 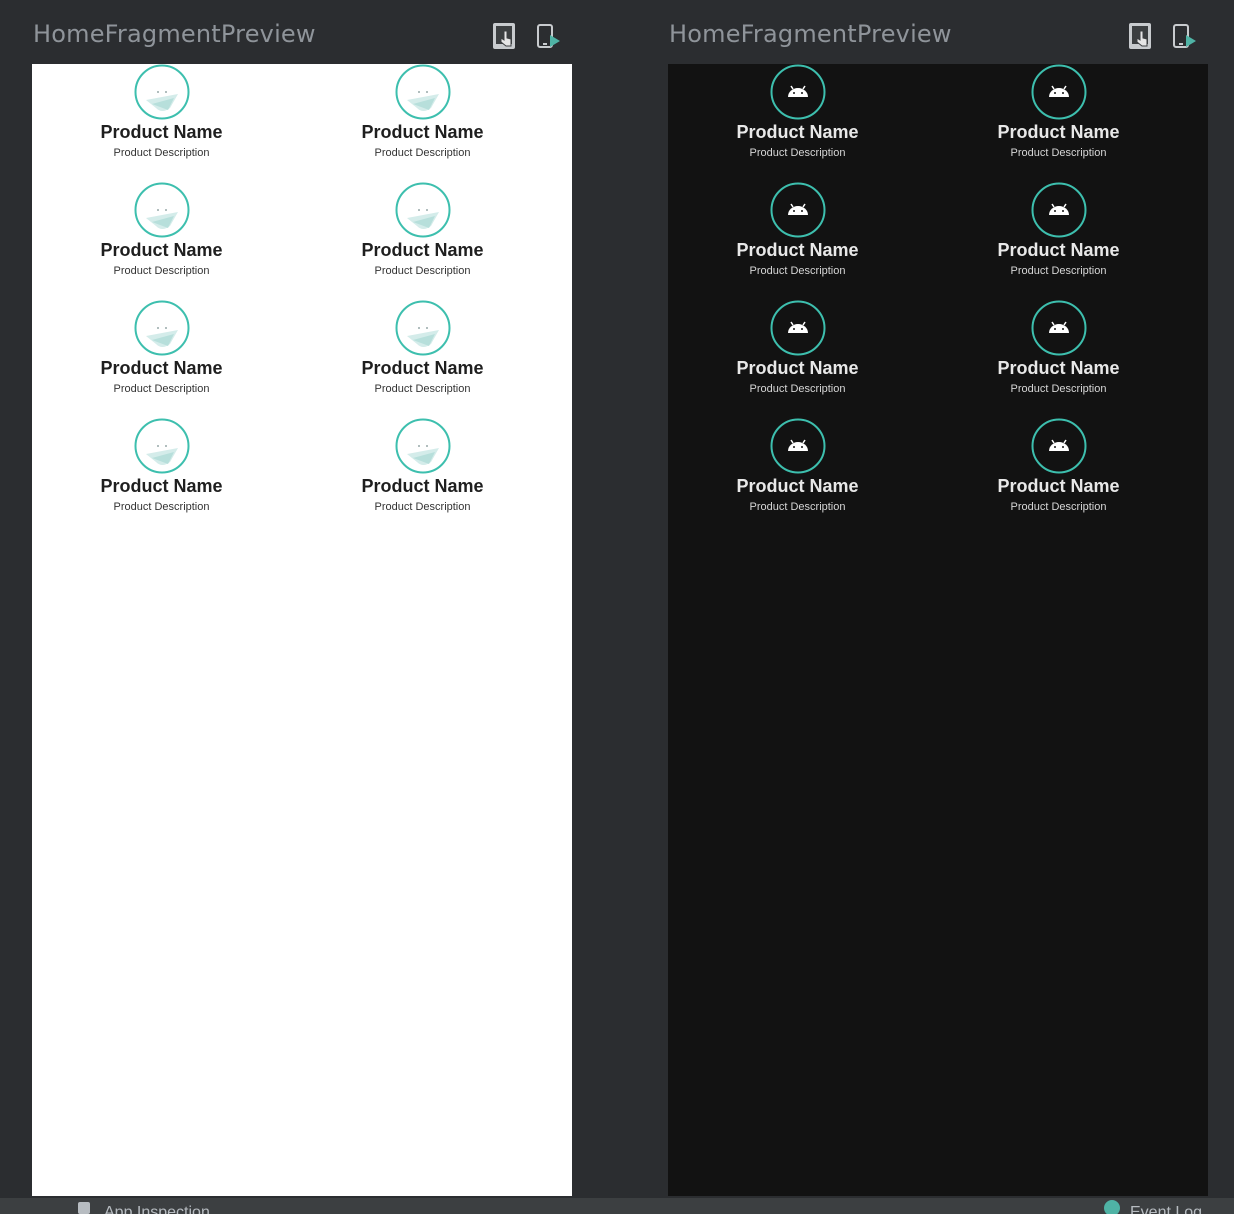 I want to click on event-log-tab: Event Log, so click(x=1166, y=1209).